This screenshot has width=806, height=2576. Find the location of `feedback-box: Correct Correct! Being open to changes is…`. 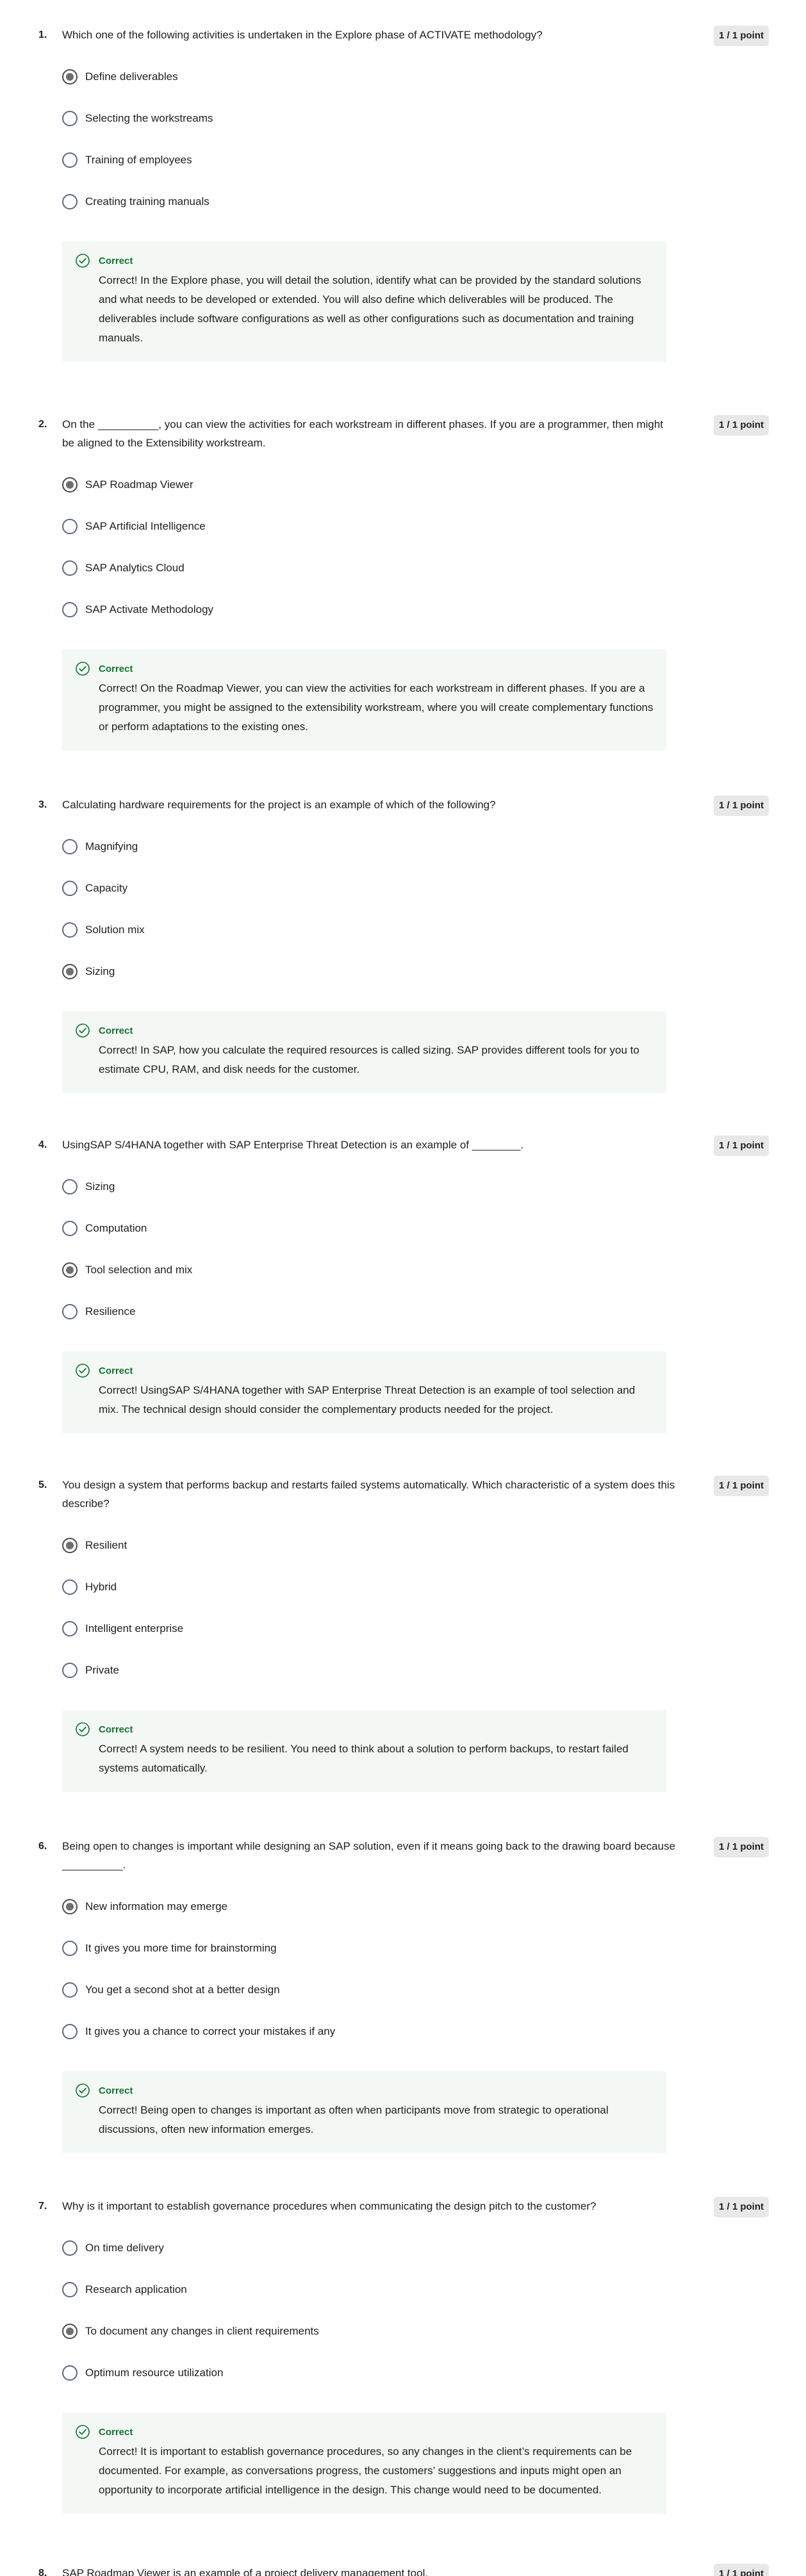

feedback-box: Correct Correct! Being open to changes is… is located at coordinates (364, 2112).